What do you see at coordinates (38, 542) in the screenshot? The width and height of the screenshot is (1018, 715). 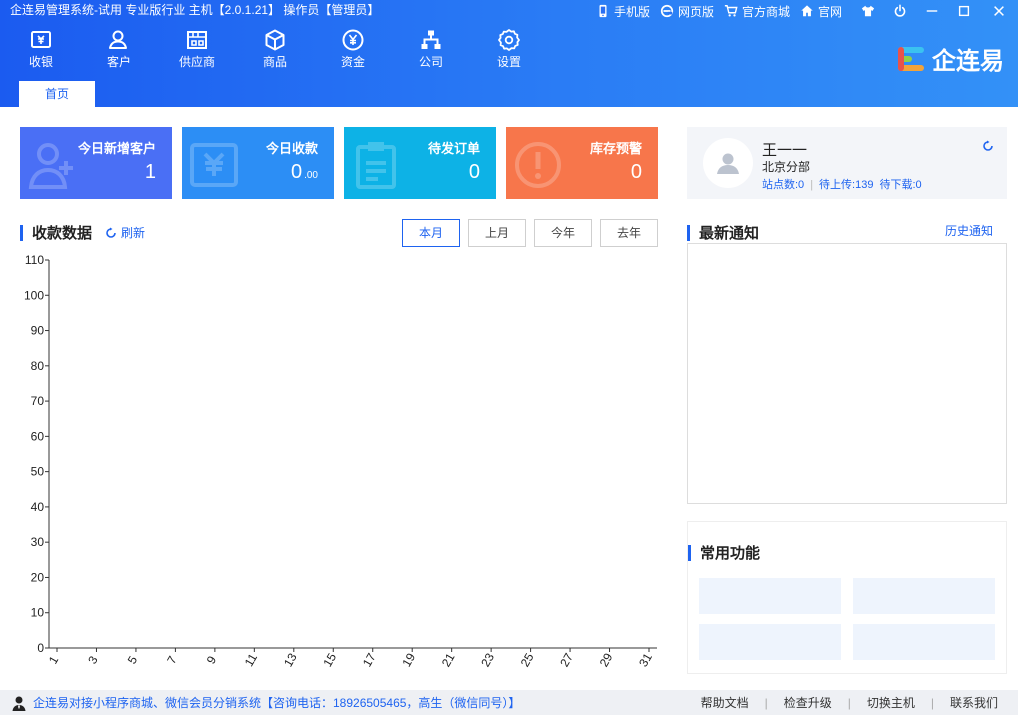 I see `y-tick-label: 30` at bounding box center [38, 542].